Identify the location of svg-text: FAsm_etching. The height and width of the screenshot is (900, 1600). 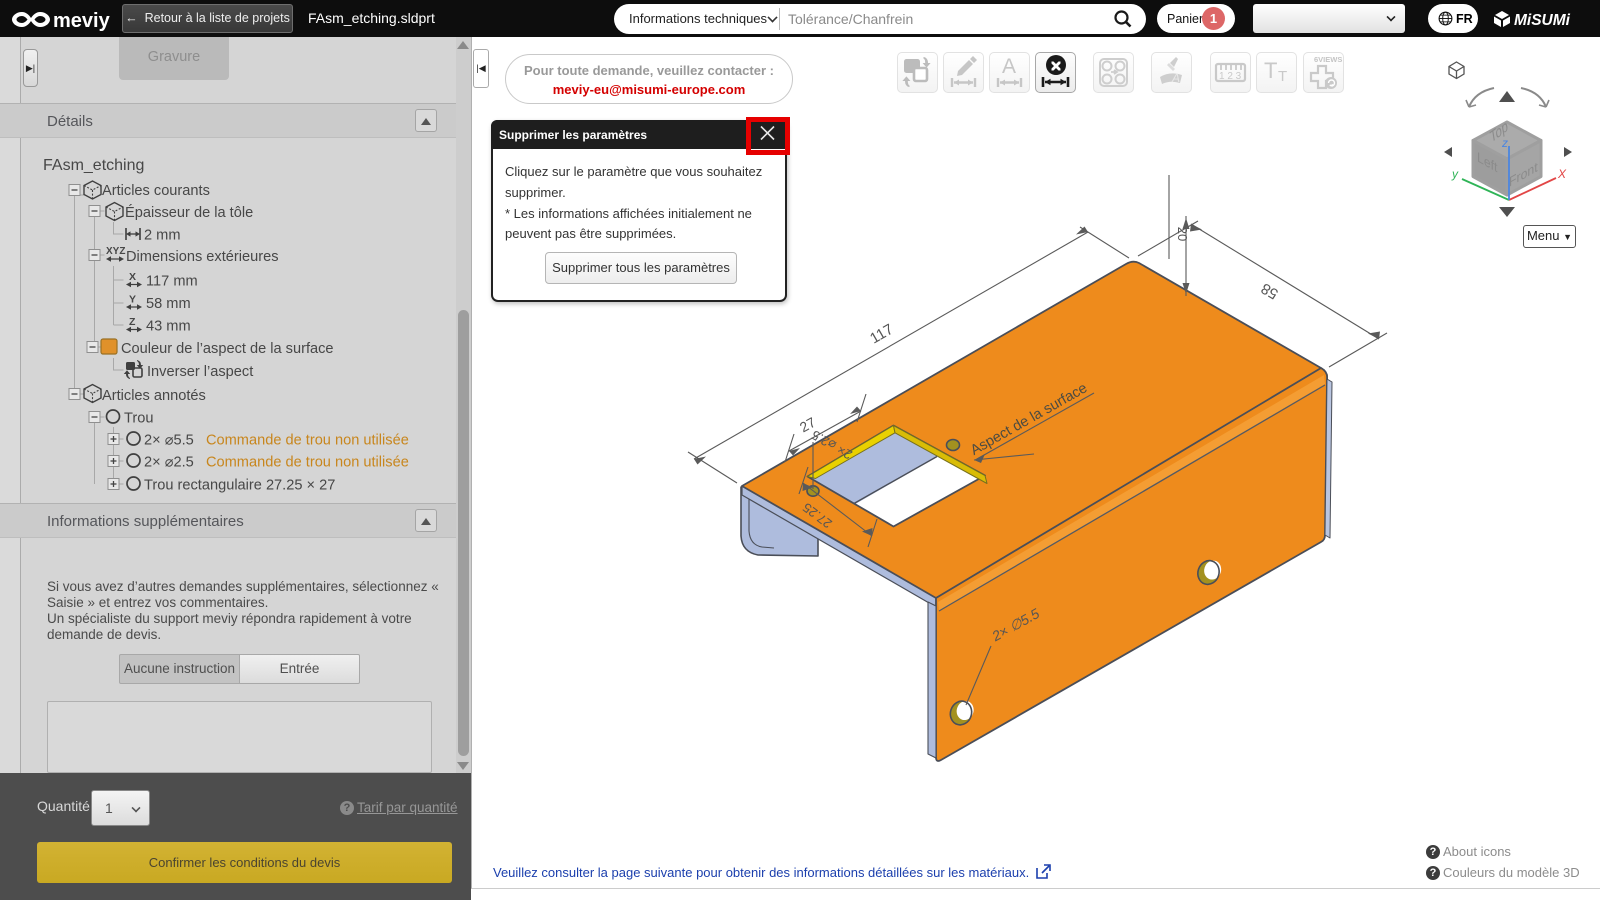
(93, 165).